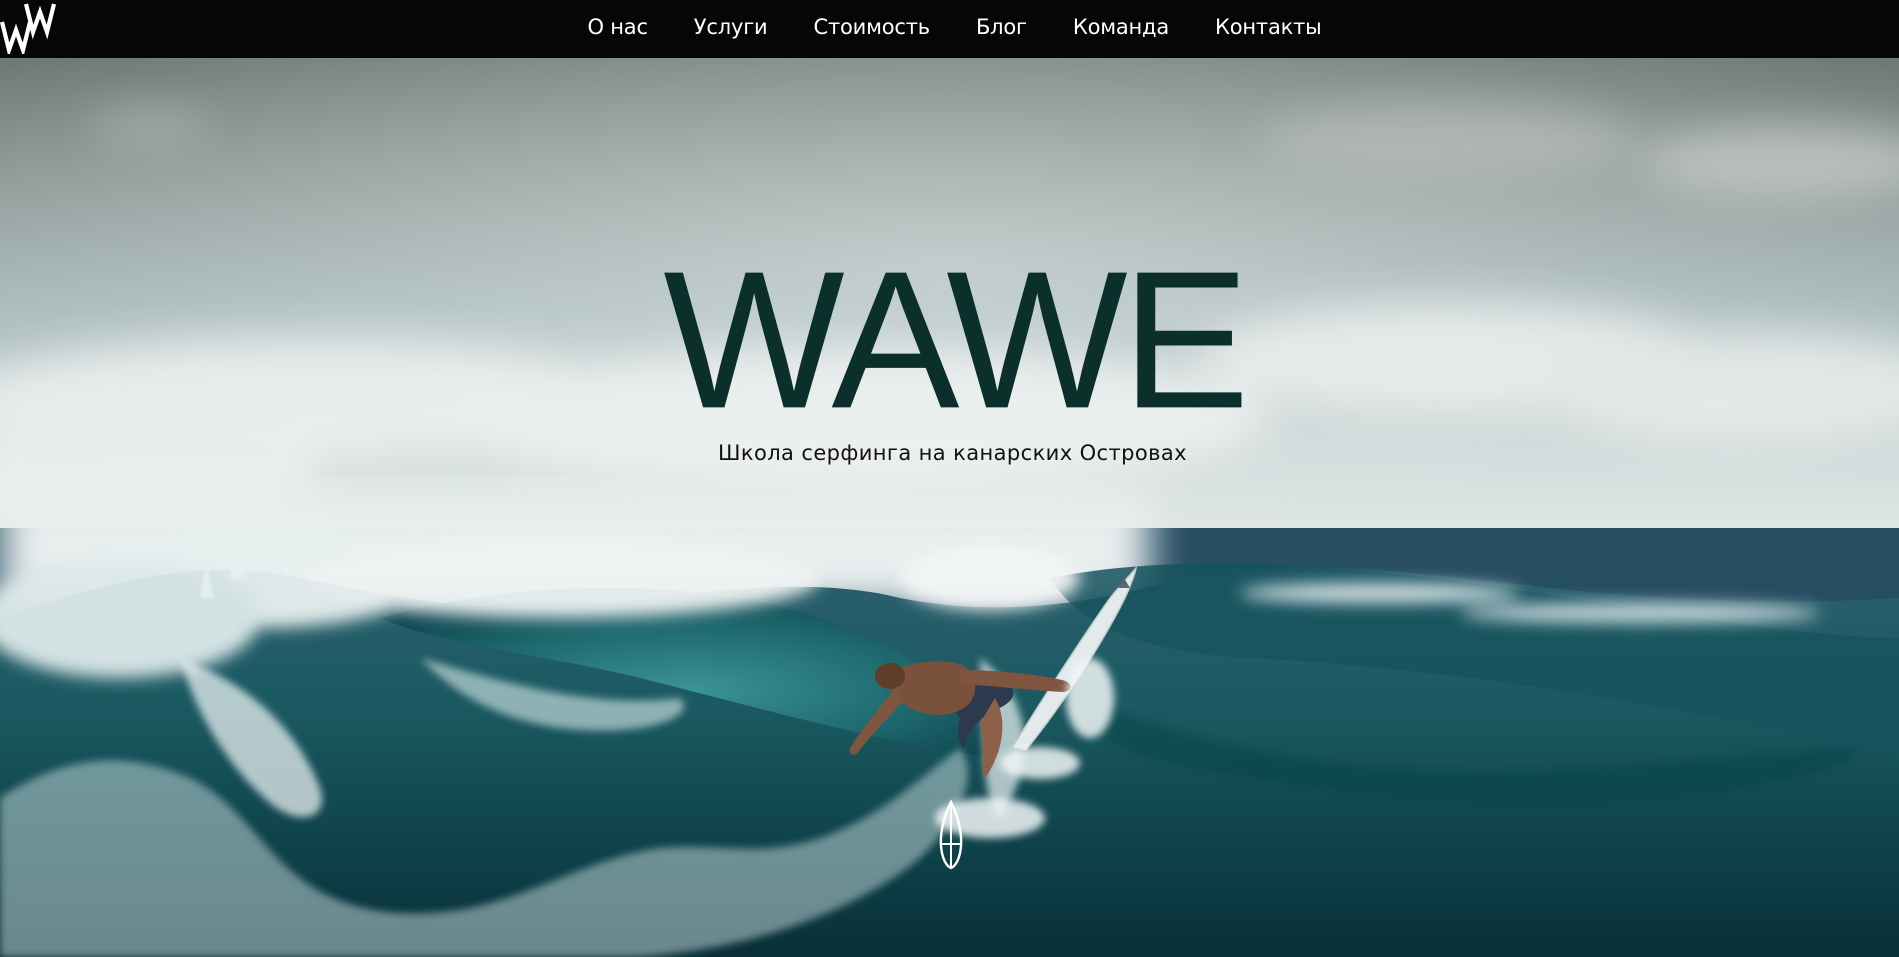  What do you see at coordinates (1001, 27) in the screenshot?
I see `nav-item-blog: Блог` at bounding box center [1001, 27].